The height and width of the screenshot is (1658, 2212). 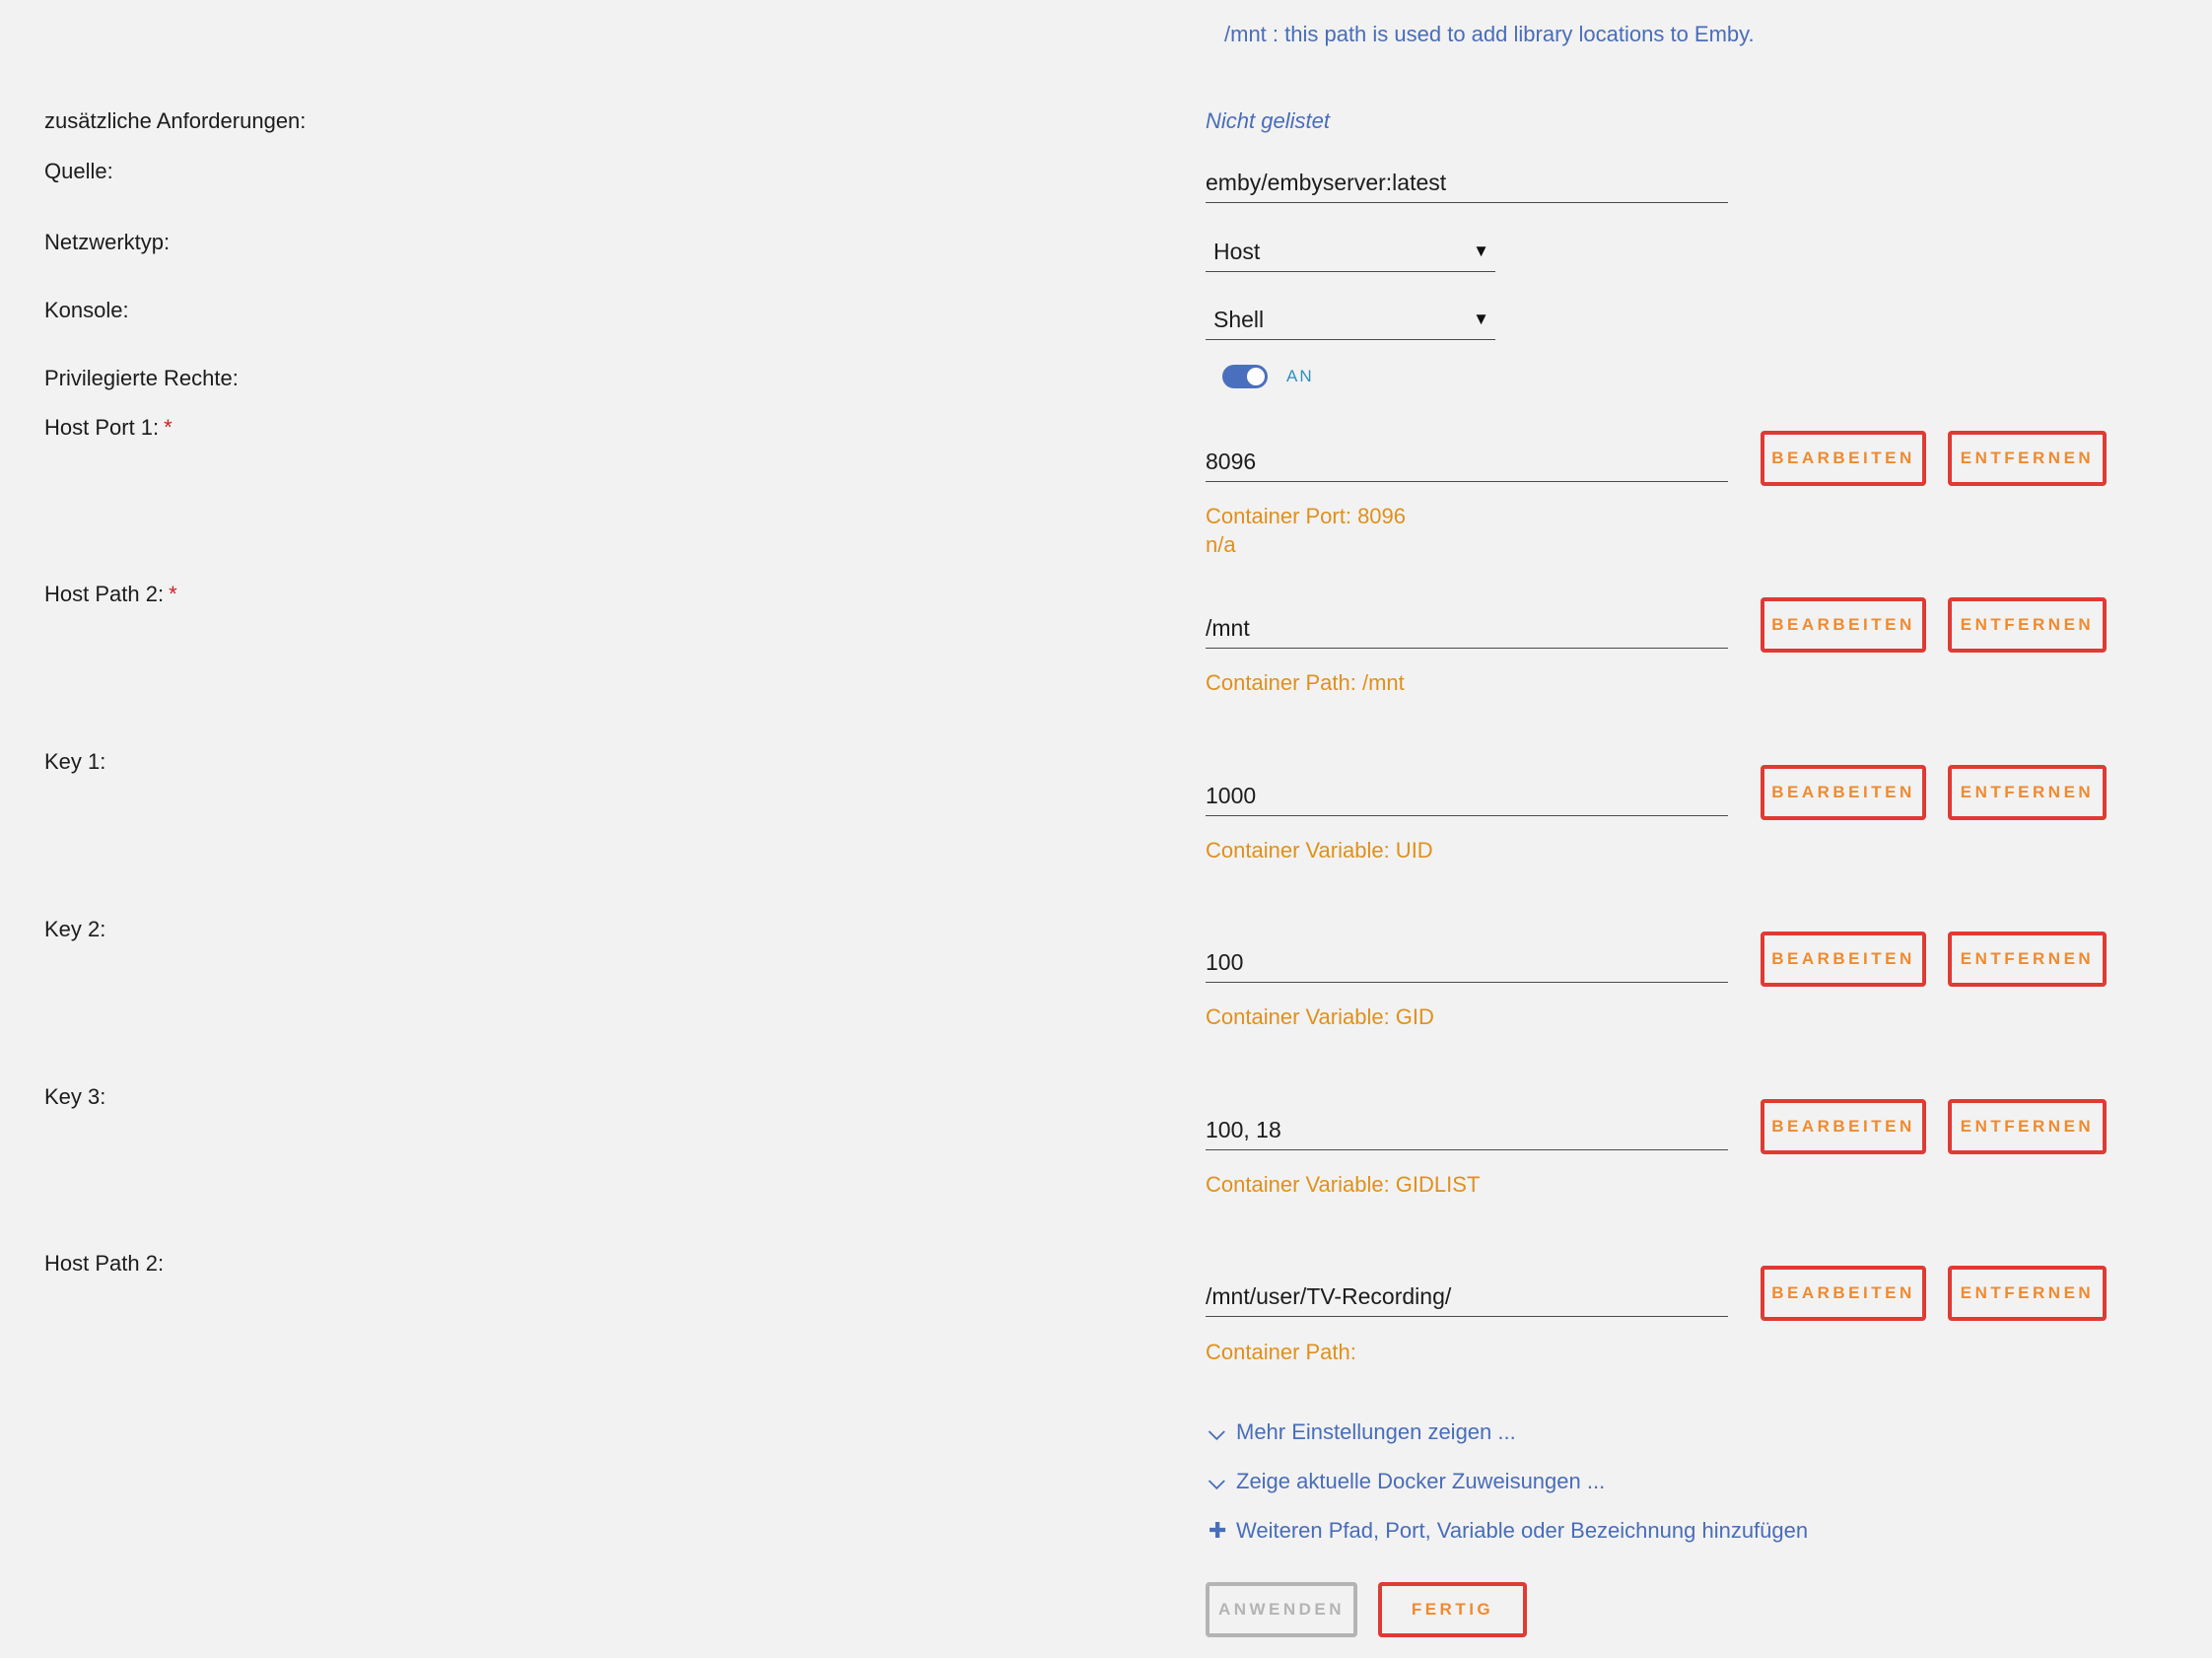 What do you see at coordinates (108, 242) in the screenshot?
I see `network-type-label: Netzwerktyp:` at bounding box center [108, 242].